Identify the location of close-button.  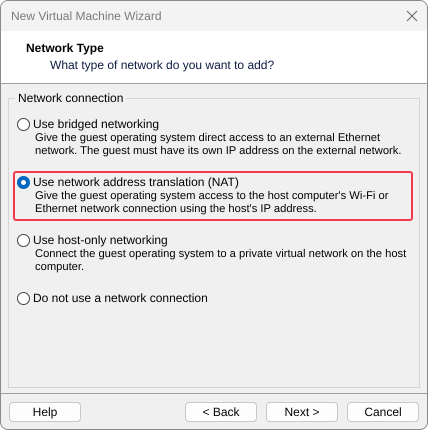
(412, 16).